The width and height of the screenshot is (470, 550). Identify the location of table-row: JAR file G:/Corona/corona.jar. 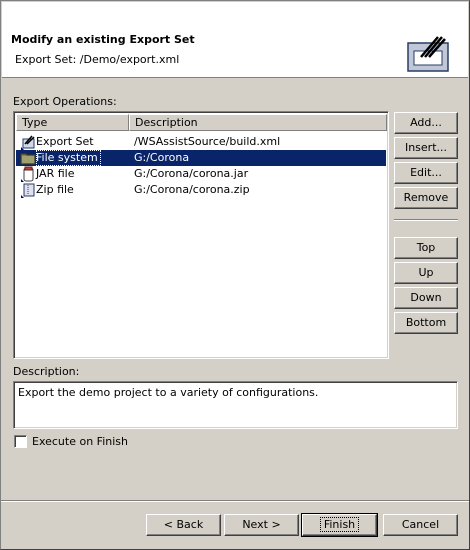
(201, 174).